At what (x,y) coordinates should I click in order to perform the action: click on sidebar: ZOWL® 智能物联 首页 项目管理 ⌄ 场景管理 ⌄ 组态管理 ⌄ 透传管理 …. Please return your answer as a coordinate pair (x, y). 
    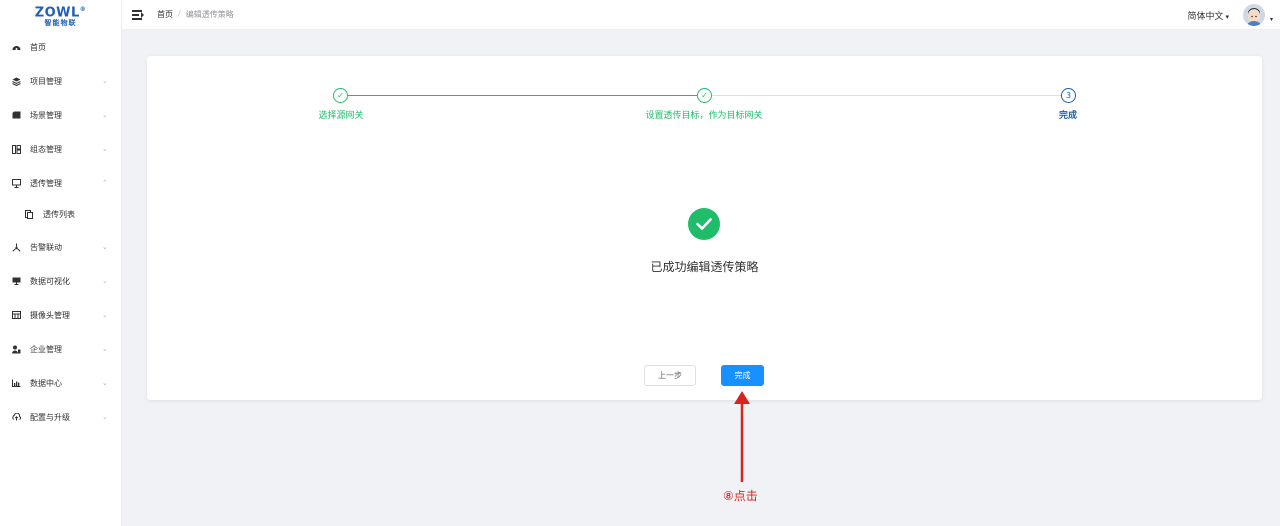
    Looking at the image, I should click on (61, 263).